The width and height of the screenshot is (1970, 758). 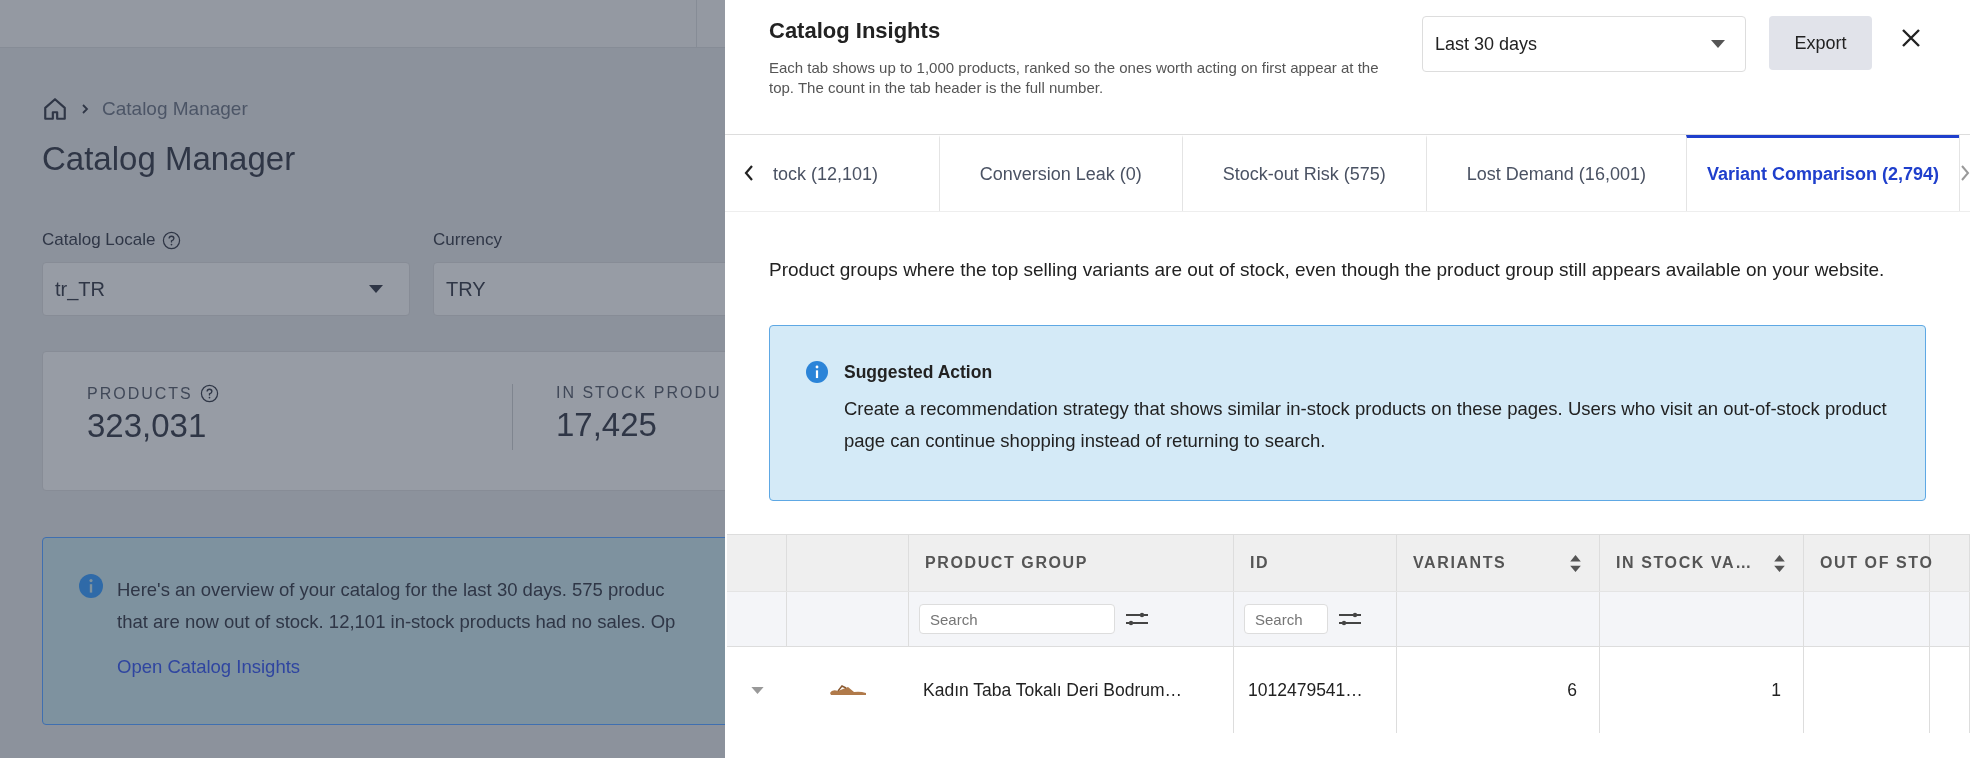 I want to click on tab: Lost Demand (16,001), so click(x=1555, y=173).